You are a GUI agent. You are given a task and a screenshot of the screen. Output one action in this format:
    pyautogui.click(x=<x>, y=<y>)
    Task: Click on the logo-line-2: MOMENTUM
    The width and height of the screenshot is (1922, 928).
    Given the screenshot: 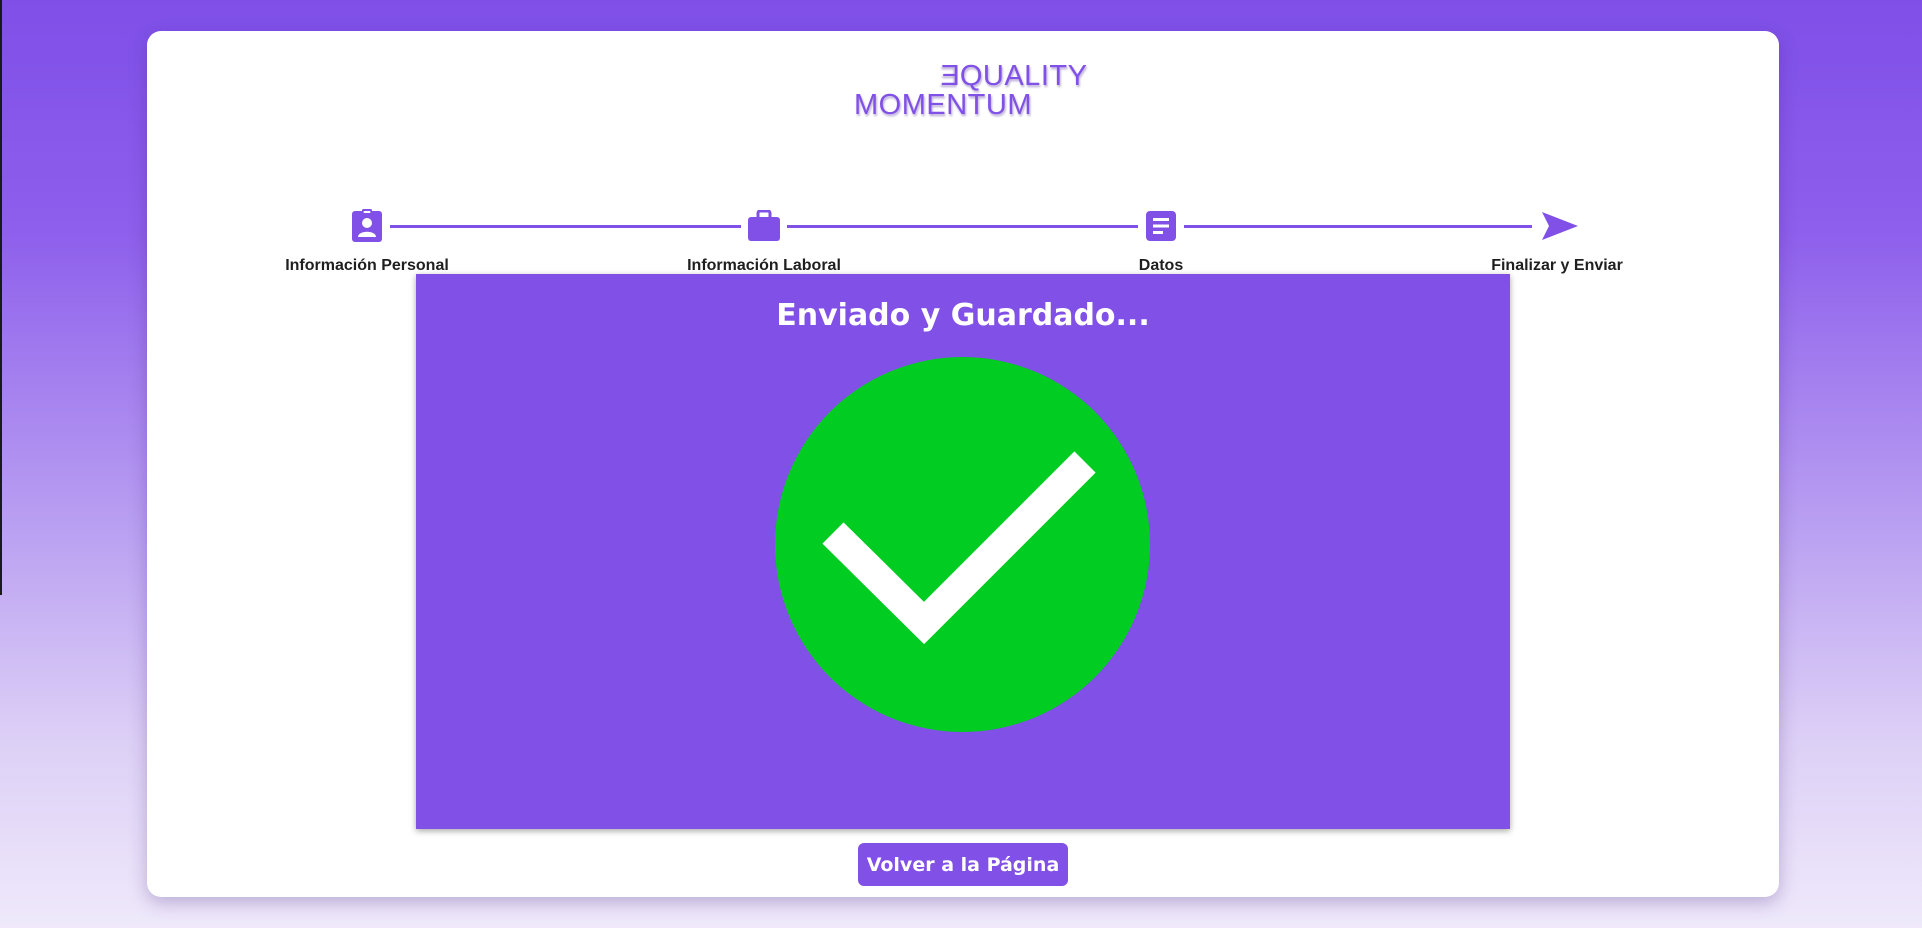 What is the action you would take?
    pyautogui.click(x=943, y=105)
    